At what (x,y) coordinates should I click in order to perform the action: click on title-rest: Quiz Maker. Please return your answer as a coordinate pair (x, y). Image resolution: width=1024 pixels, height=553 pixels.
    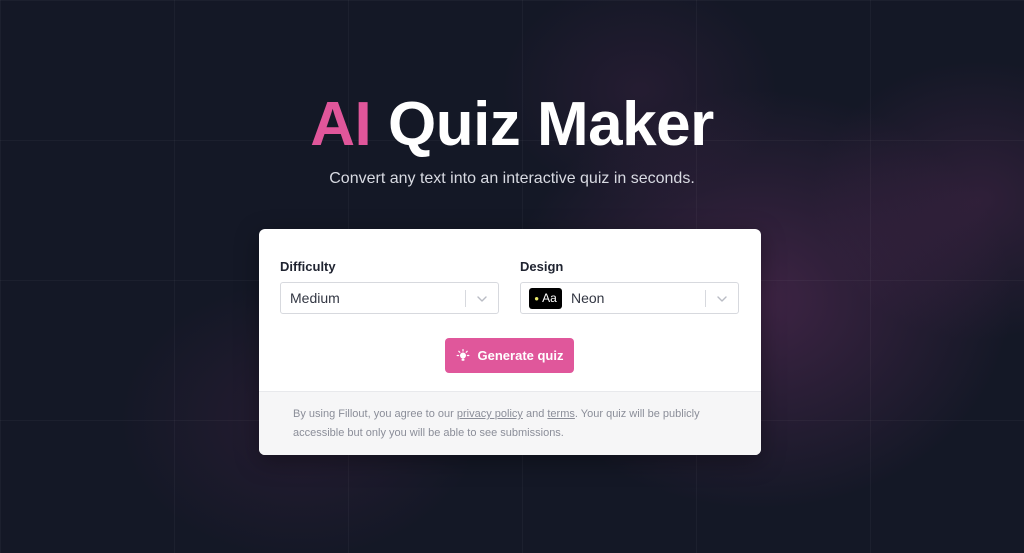
    Looking at the image, I should click on (550, 124).